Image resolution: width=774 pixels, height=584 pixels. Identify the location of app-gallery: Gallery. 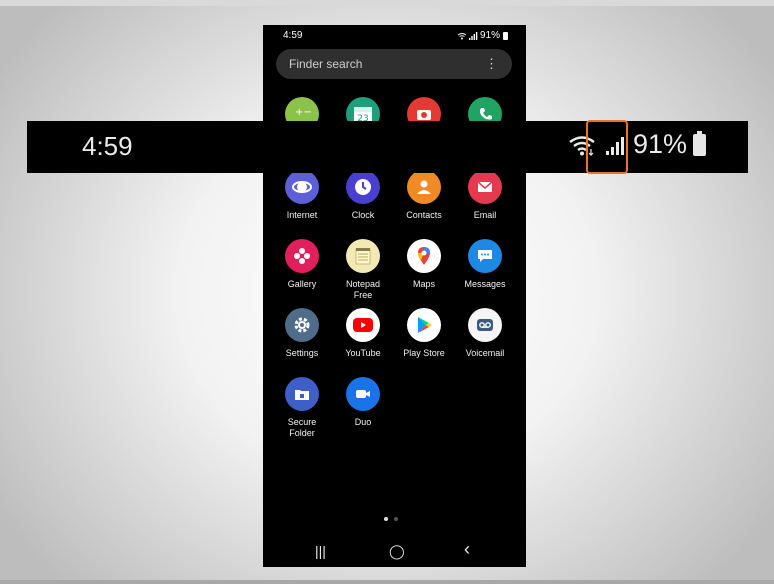
(302, 264).